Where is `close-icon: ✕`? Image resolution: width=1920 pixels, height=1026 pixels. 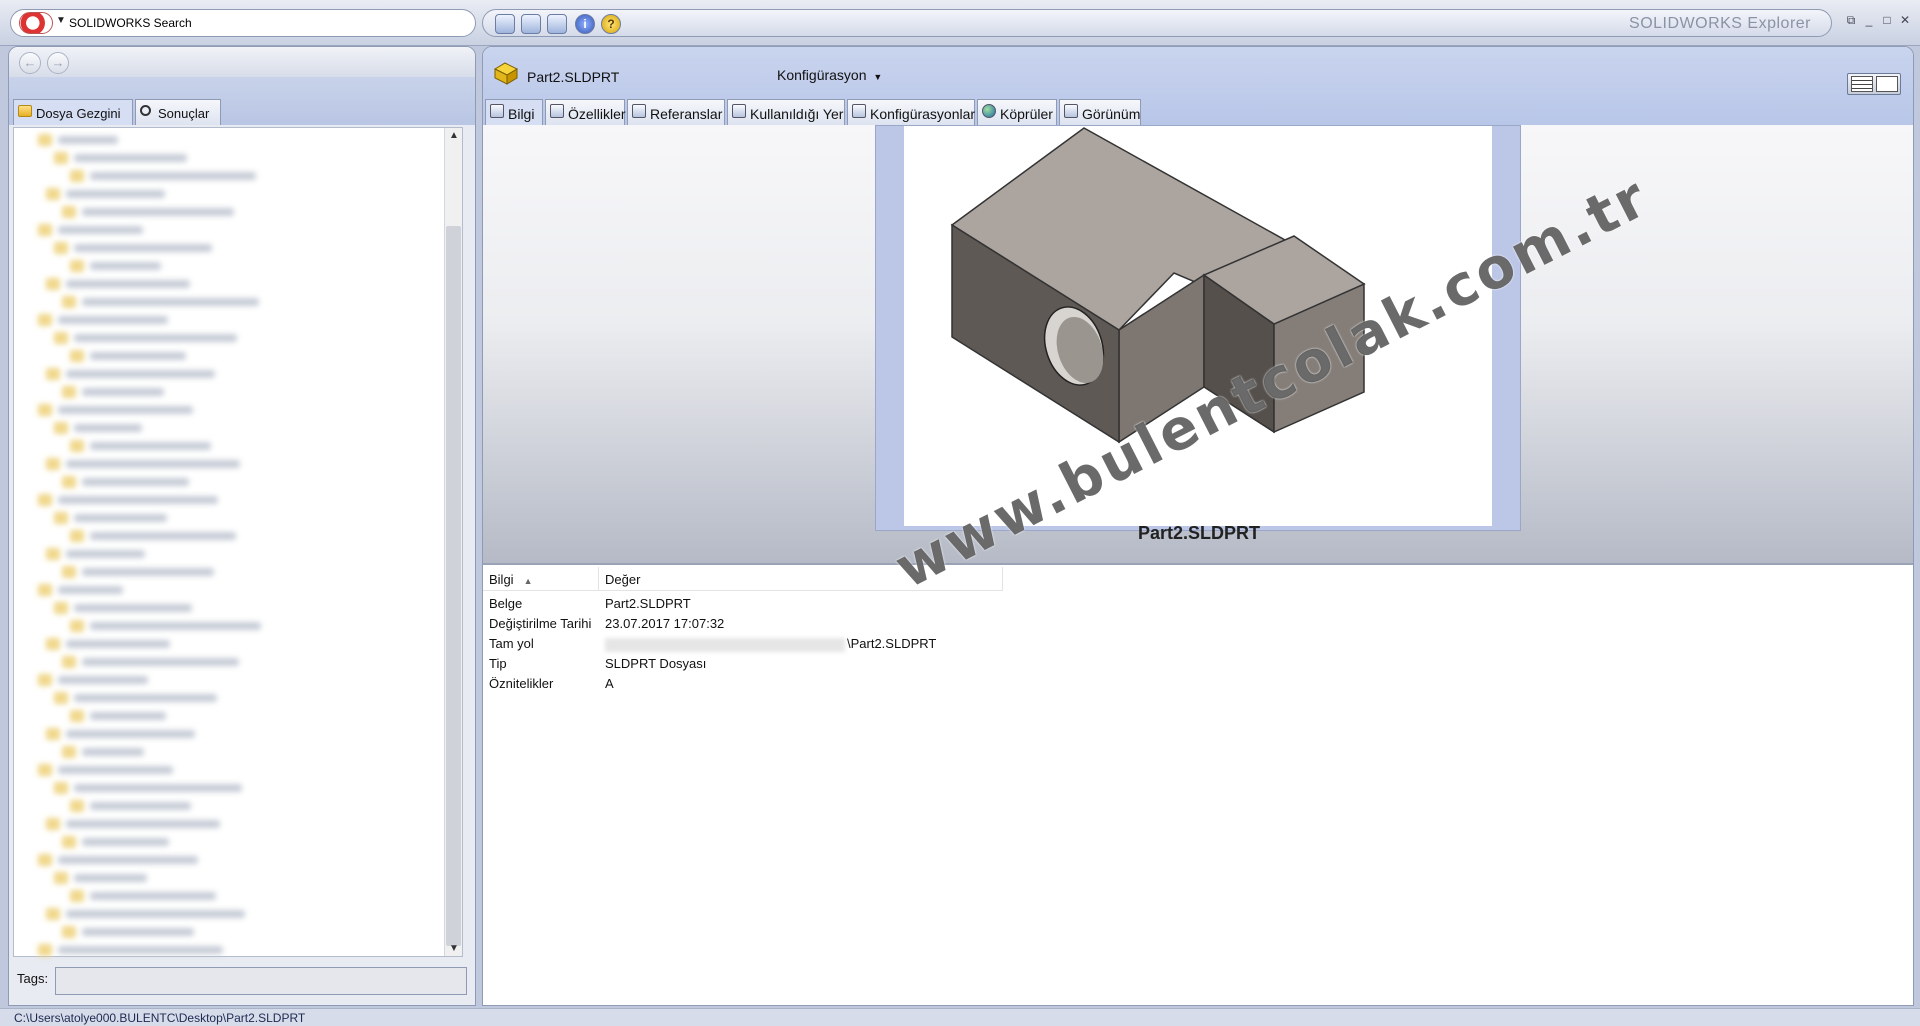 close-icon: ✕ is located at coordinates (1905, 20).